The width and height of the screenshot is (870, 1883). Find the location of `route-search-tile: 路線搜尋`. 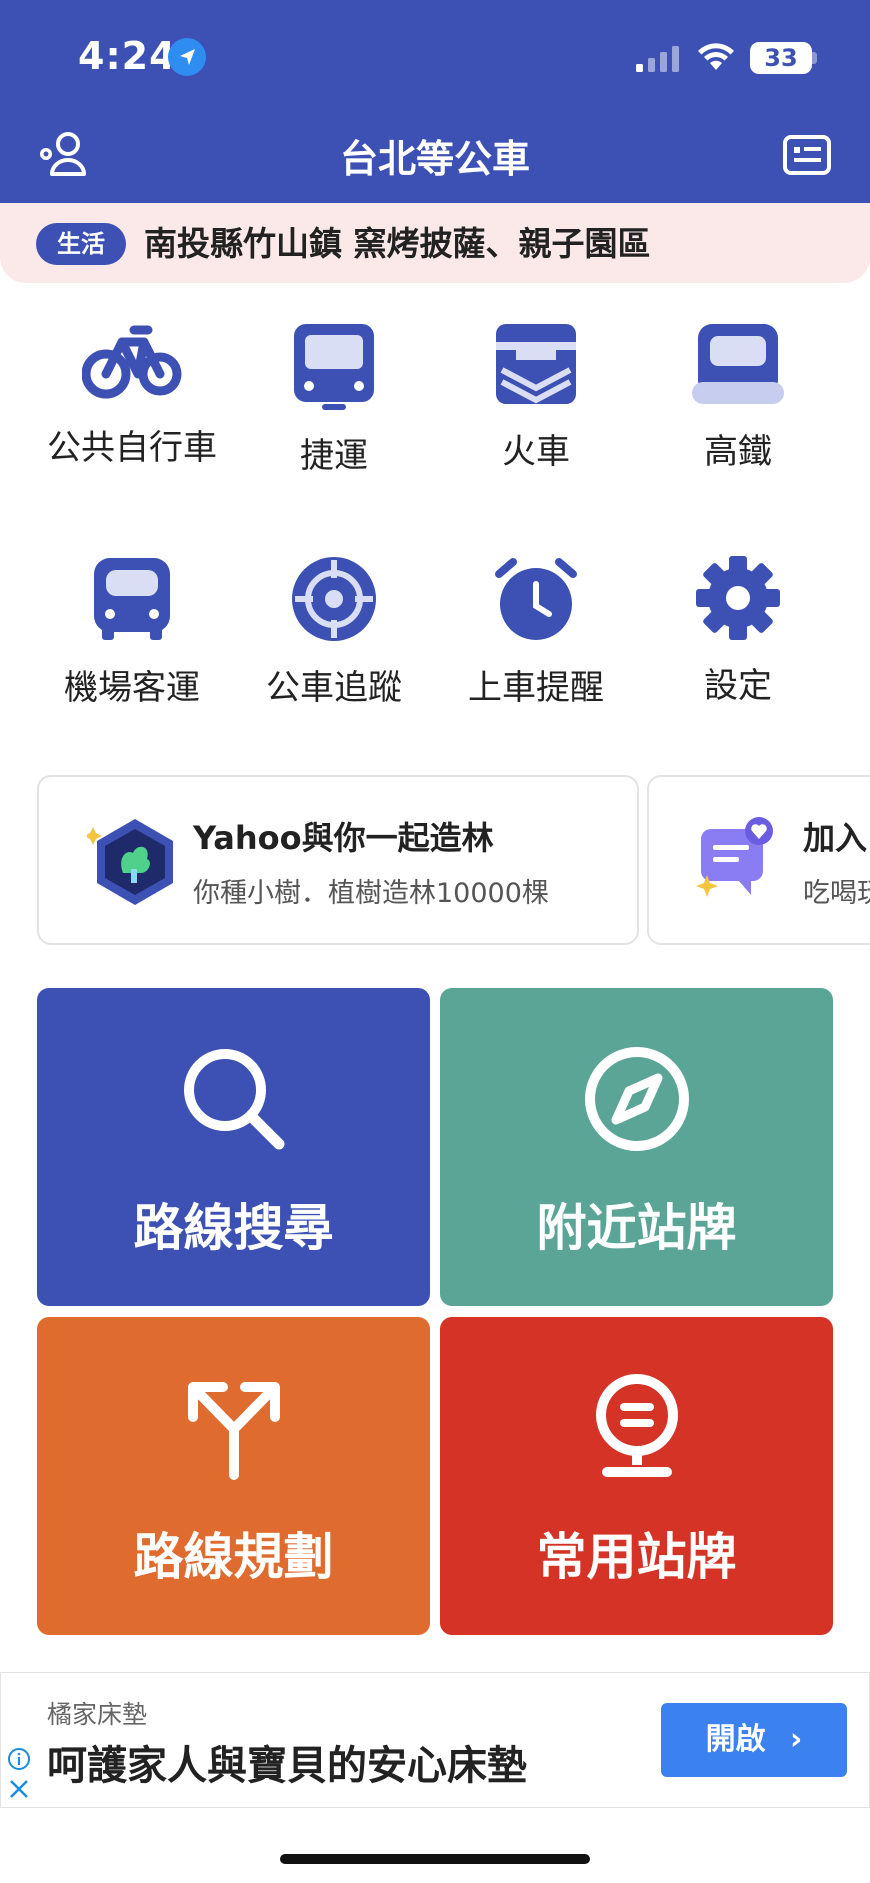

route-search-tile: 路線搜尋 is located at coordinates (233, 1147).